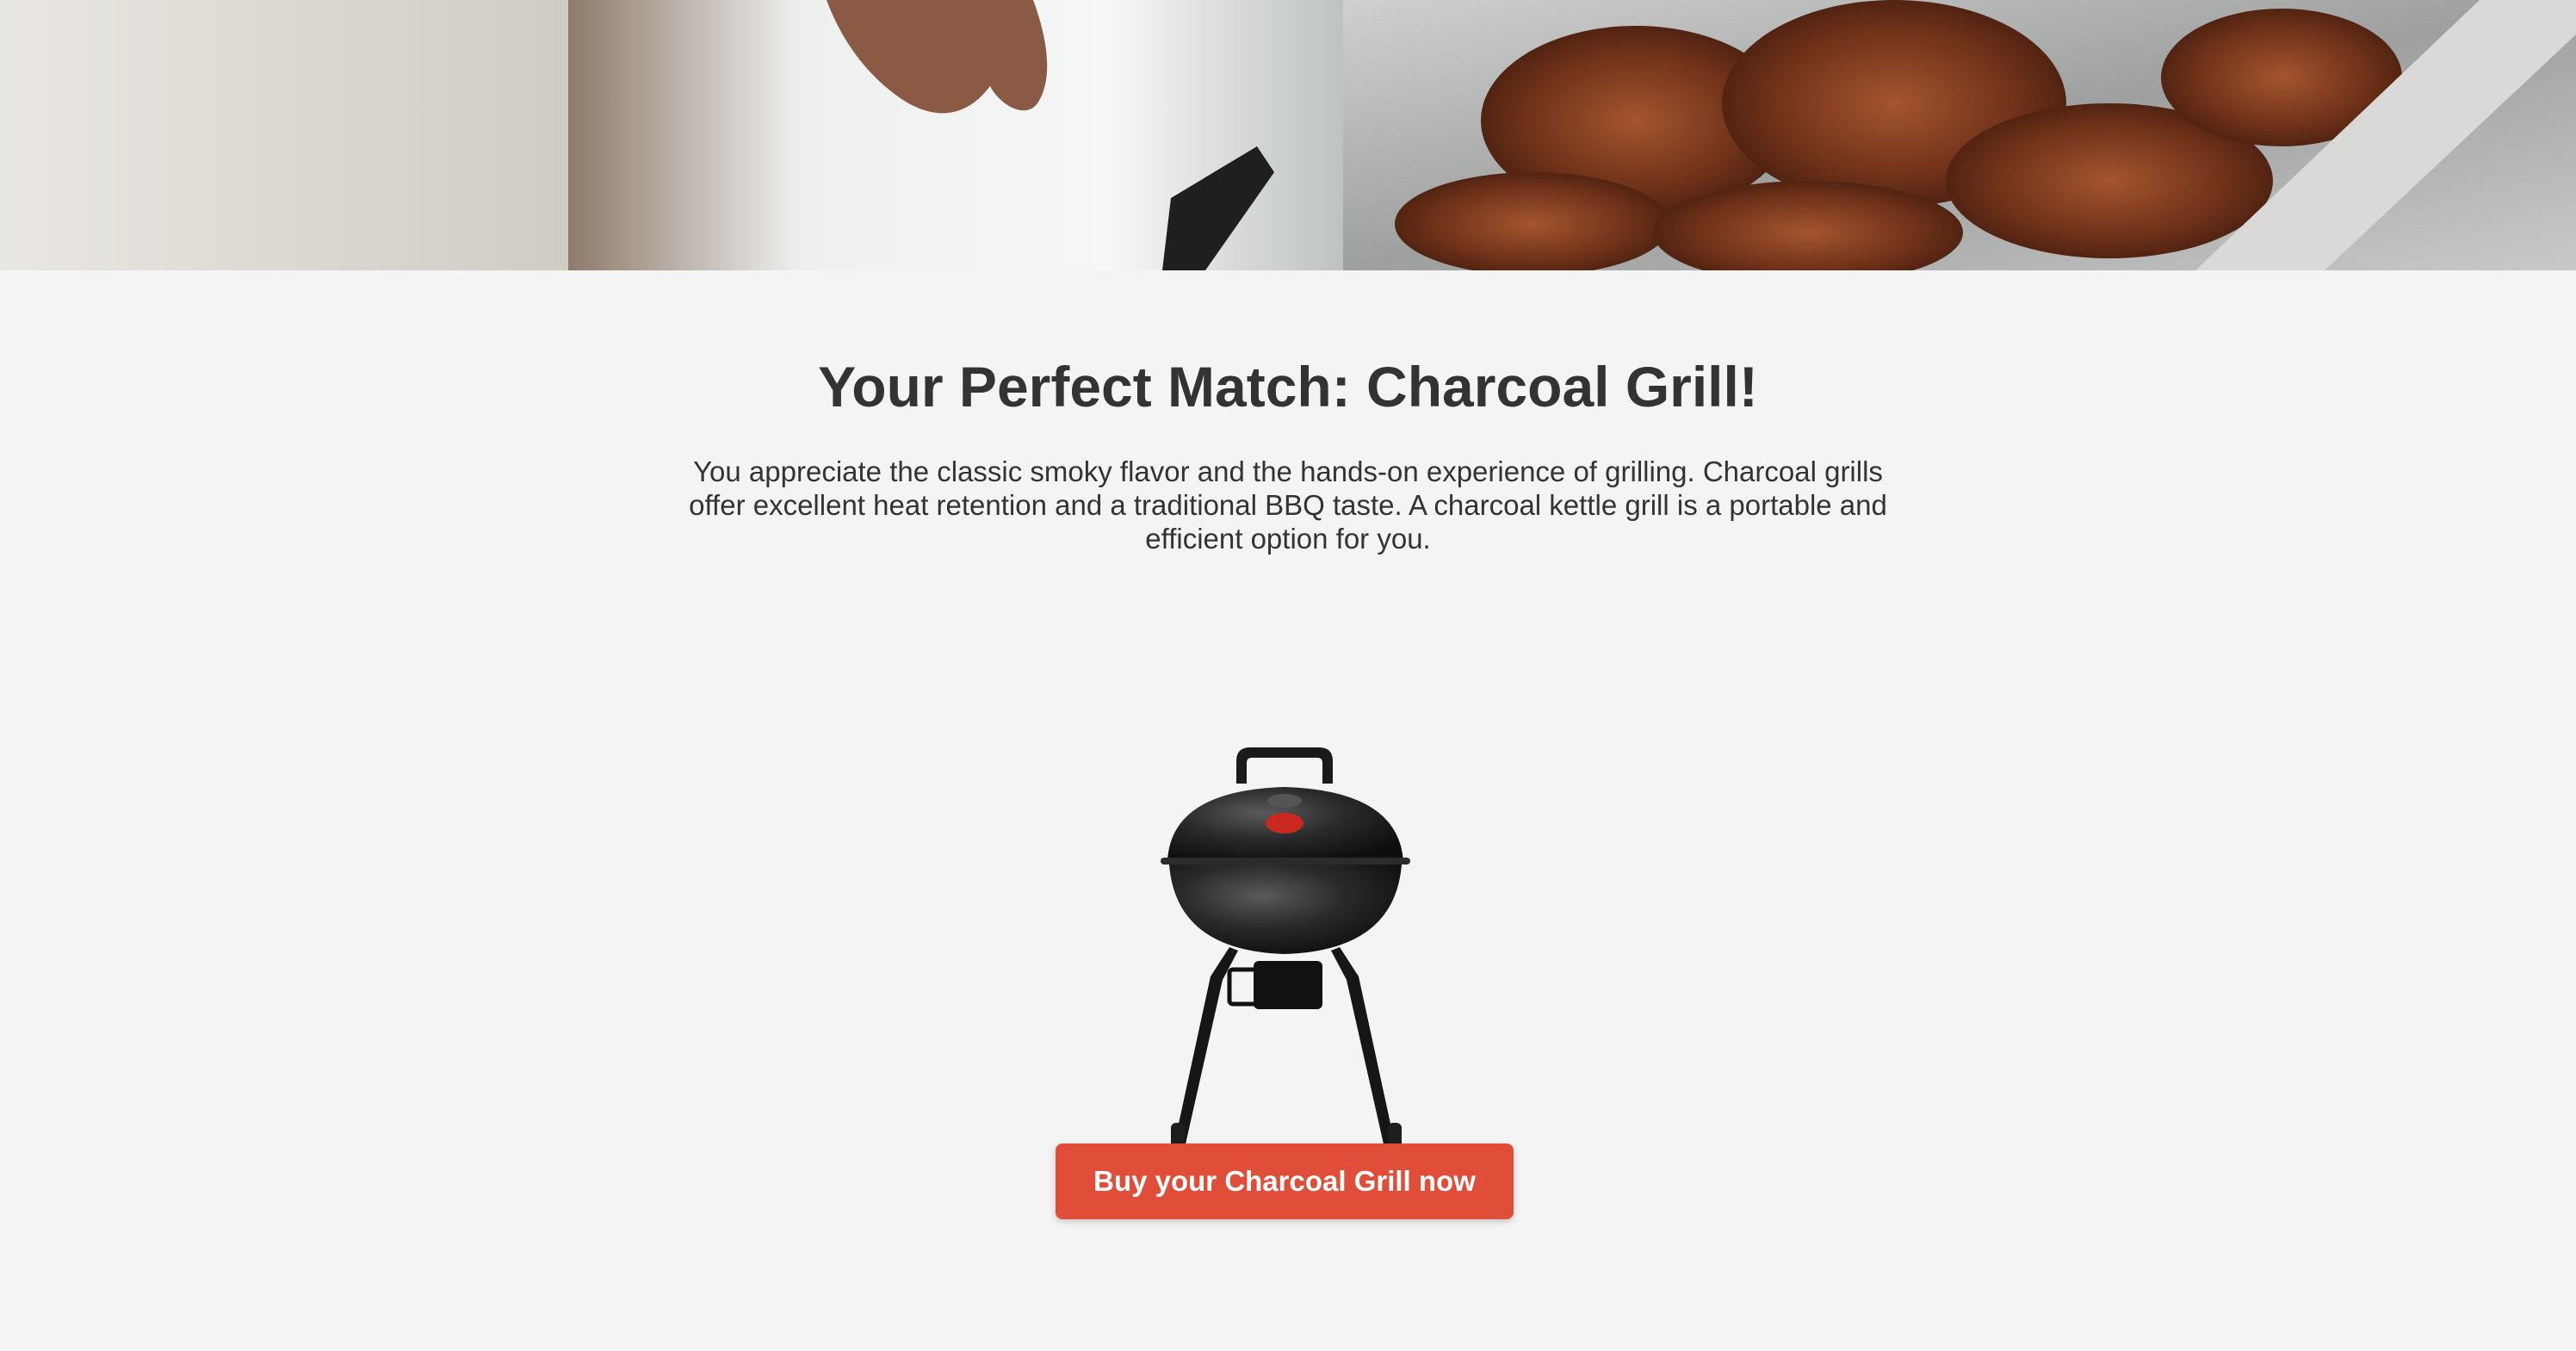 The image size is (2576, 1351). What do you see at coordinates (1288, 985) in the screenshot?
I see `charcoal-kettle-grill-image` at bounding box center [1288, 985].